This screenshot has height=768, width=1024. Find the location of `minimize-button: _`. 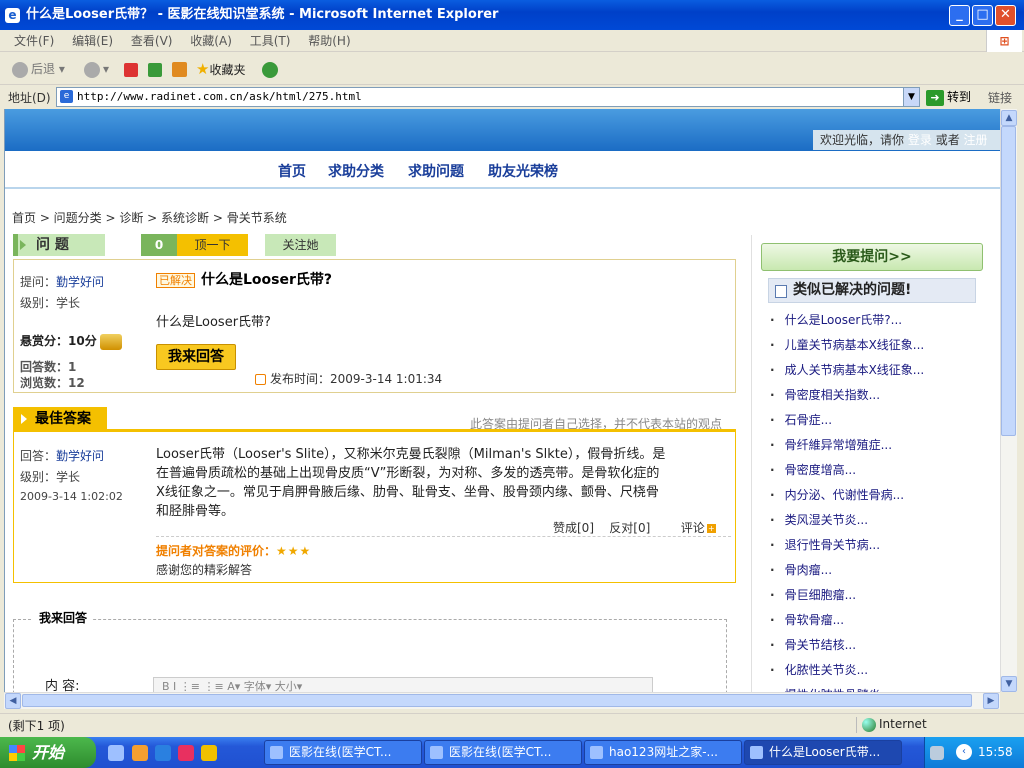

minimize-button: _ is located at coordinates (959, 15).